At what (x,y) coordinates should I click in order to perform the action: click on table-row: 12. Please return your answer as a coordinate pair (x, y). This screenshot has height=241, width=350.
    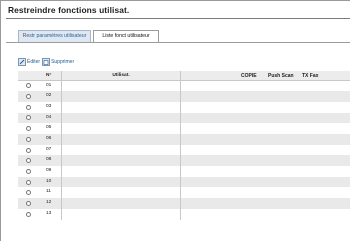
    Looking at the image, I should click on (184, 203).